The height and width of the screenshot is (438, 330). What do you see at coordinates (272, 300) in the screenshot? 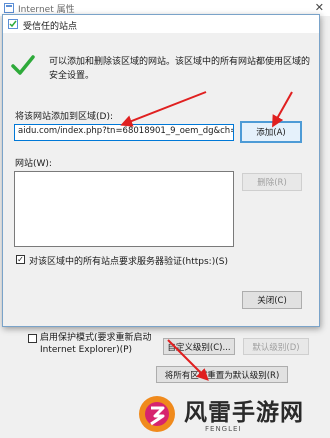
I see `close-button: 关闭(C)` at bounding box center [272, 300].